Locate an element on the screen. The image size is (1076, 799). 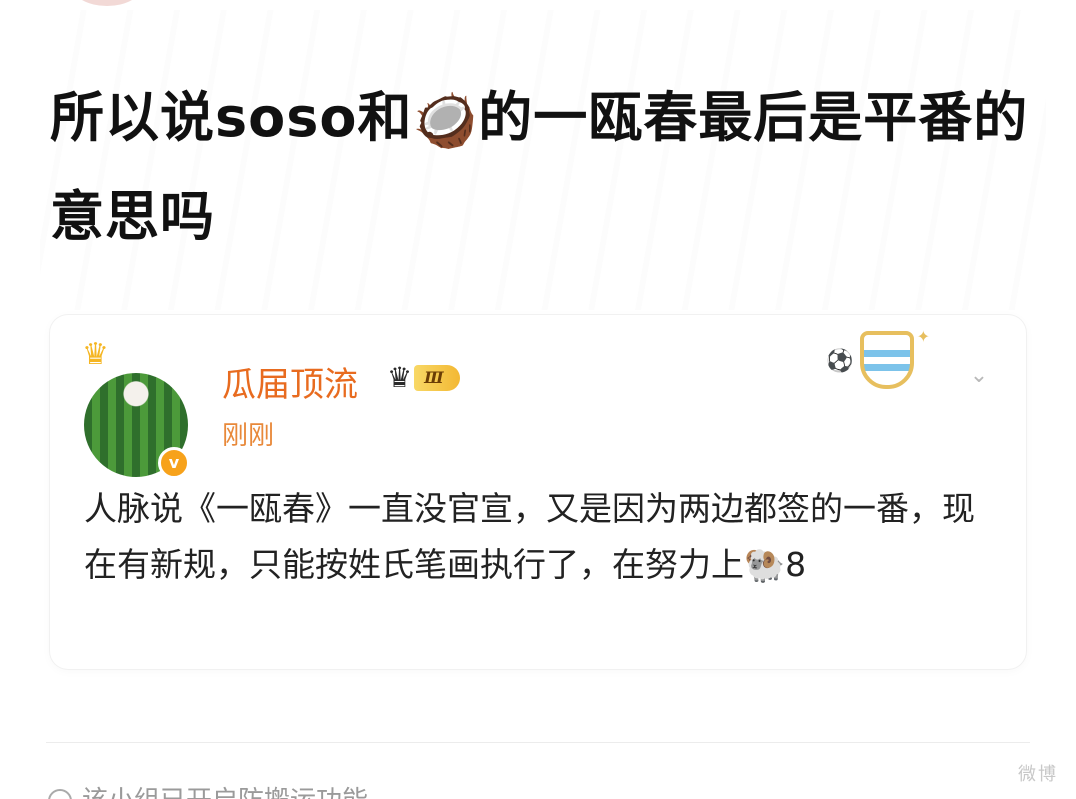
vip-crown-icon: ♛ is located at coordinates (400, 377).